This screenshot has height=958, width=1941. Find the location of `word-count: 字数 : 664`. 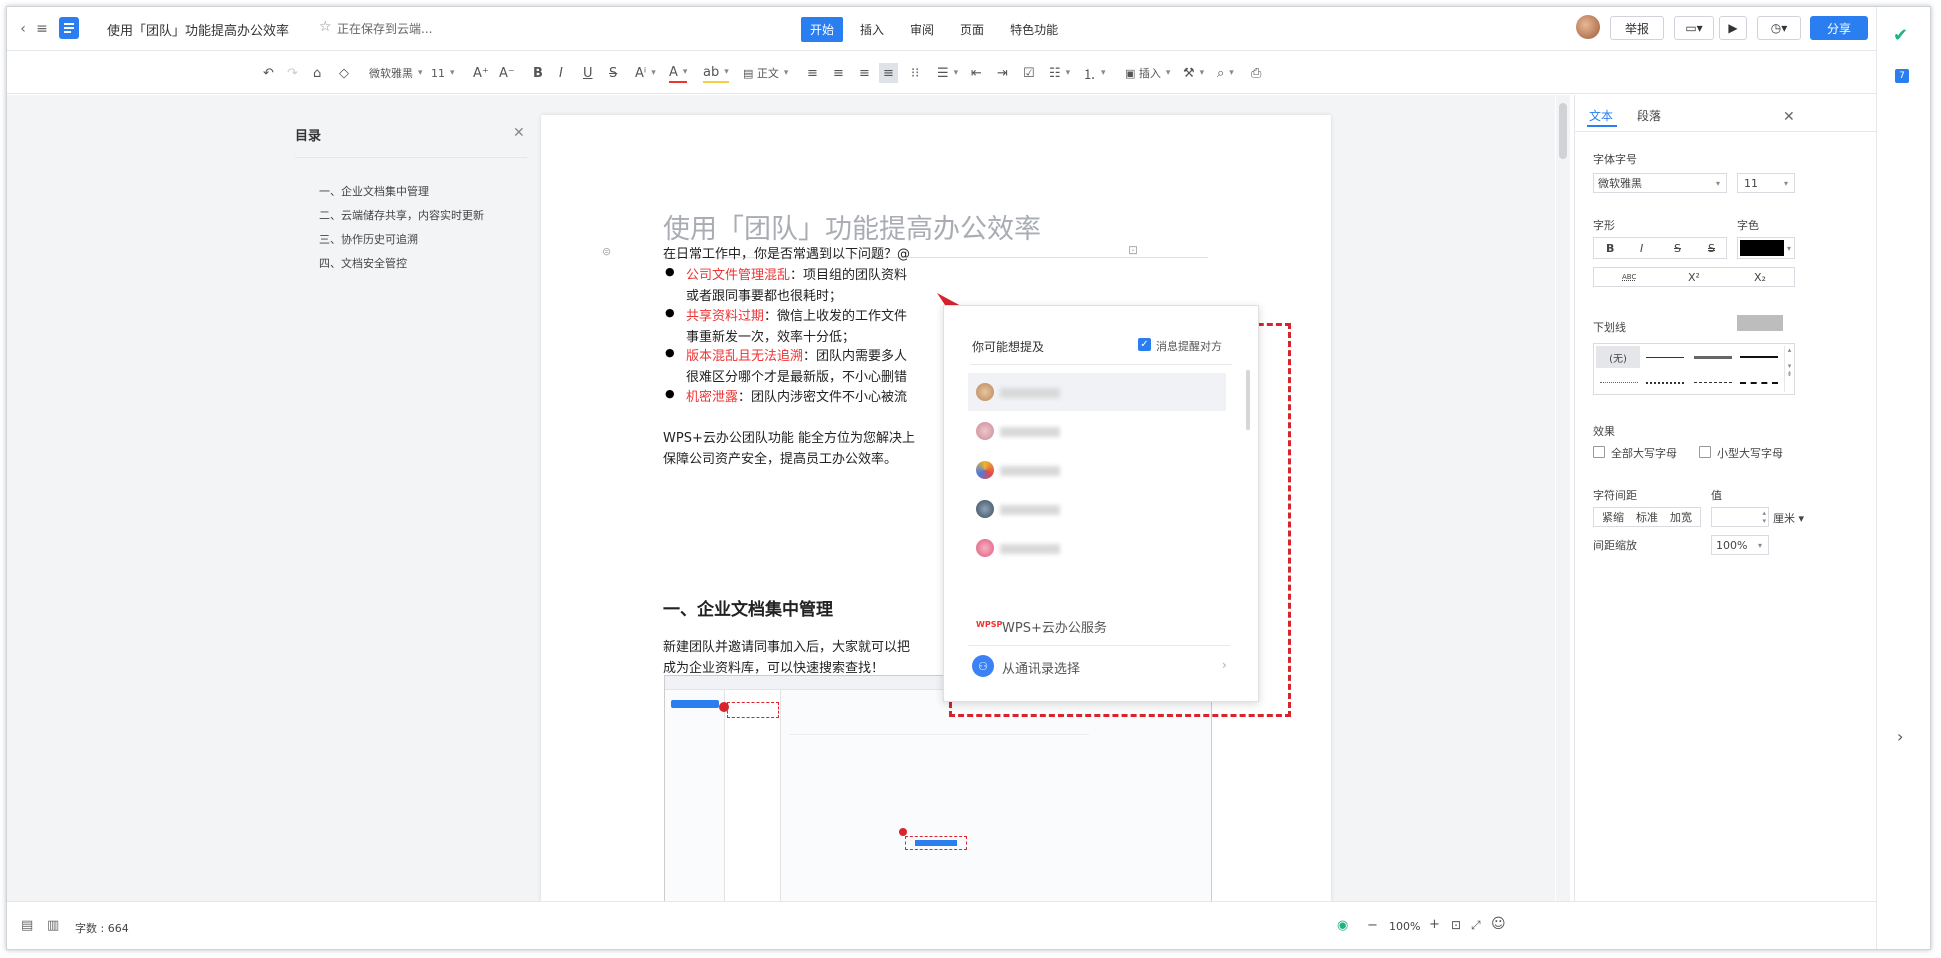

word-count: 字数 : 664 is located at coordinates (102, 928).